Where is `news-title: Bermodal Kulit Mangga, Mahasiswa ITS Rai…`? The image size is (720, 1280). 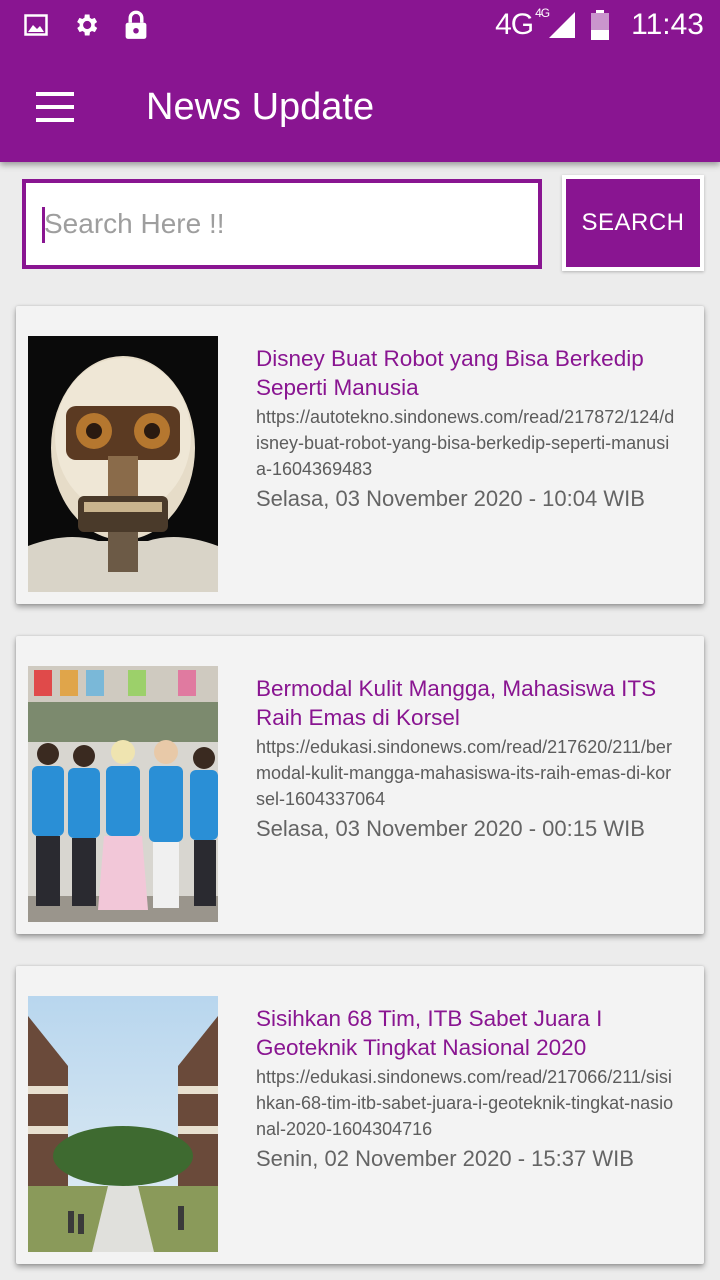
news-title: Bermodal Kulit Mangga, Mahasiswa ITS Rai… is located at coordinates (466, 703).